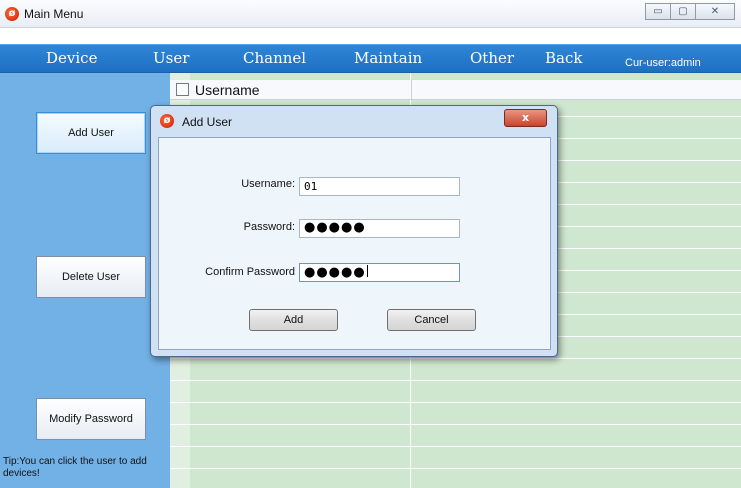  What do you see at coordinates (250, 272) in the screenshot?
I see `confirm-password-label: Confirm Password` at bounding box center [250, 272].